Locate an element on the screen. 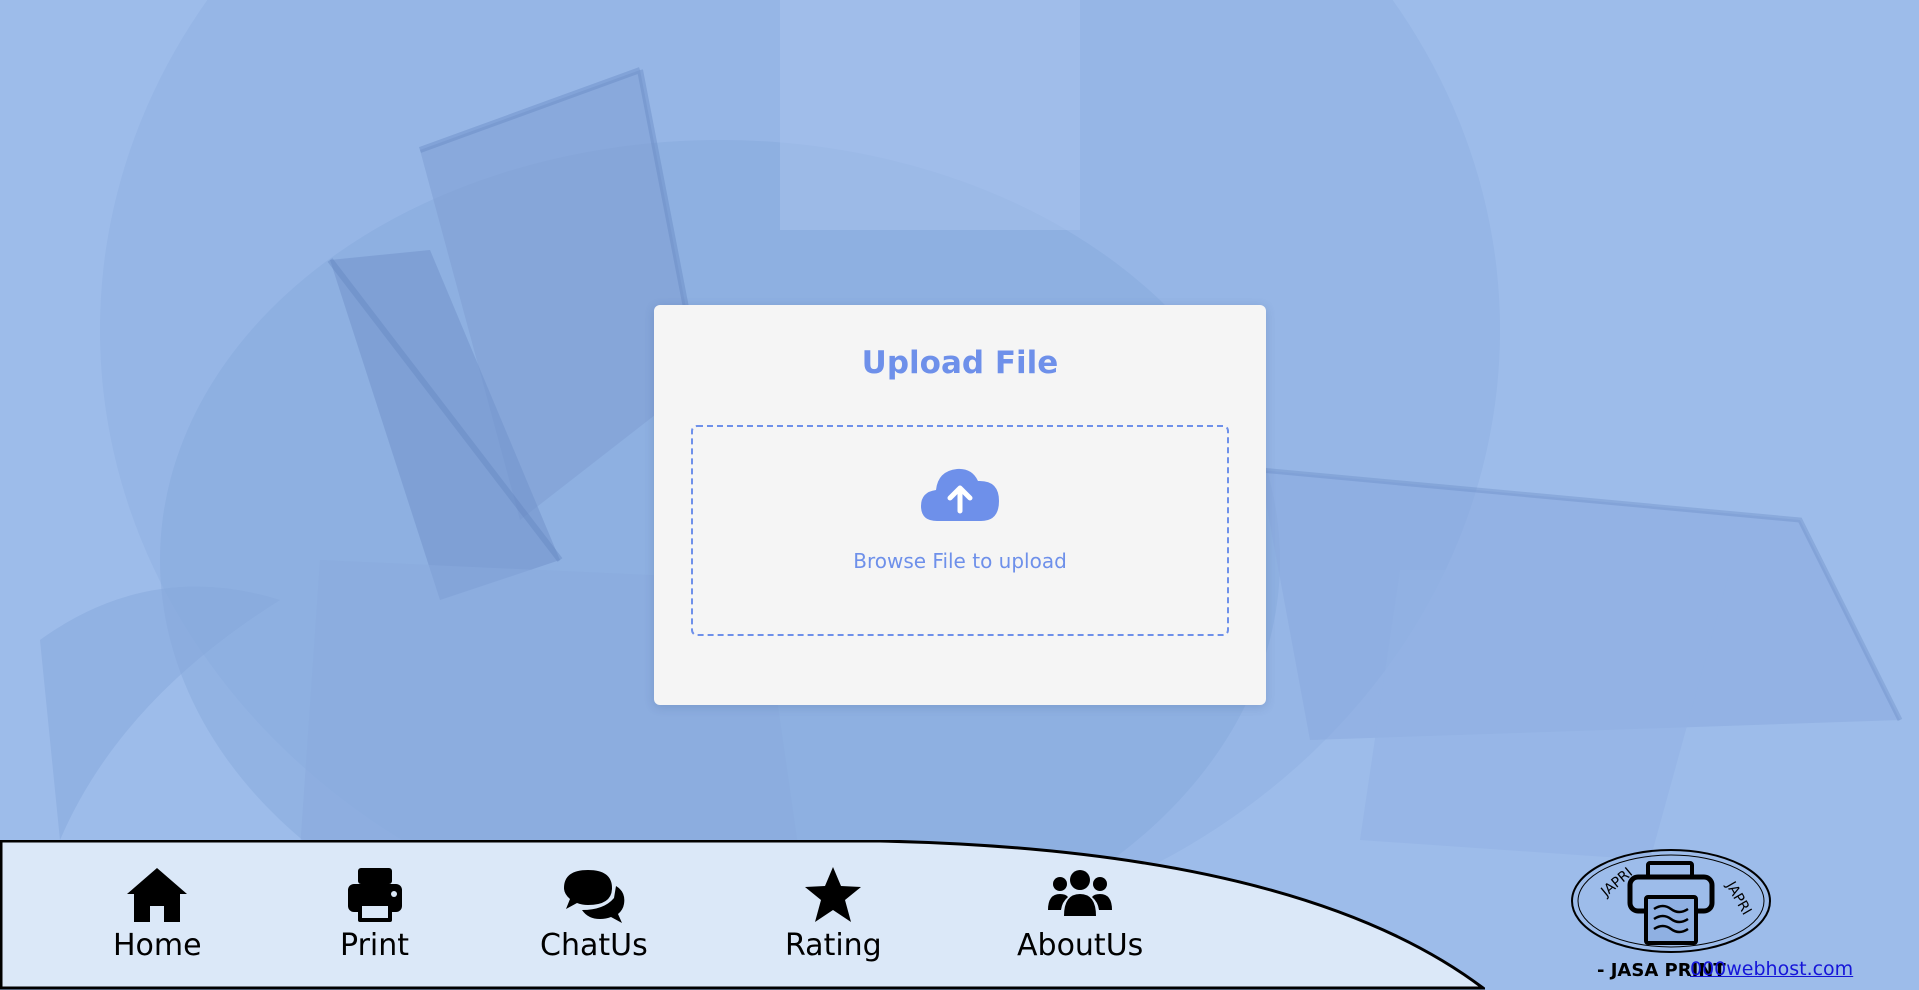  printer-icon is located at coordinates (374, 895).